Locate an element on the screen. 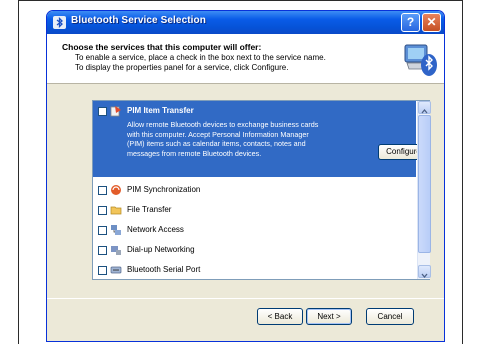 The image size is (477, 344). service-label: Bluetooth Serial Port is located at coordinates (164, 269).